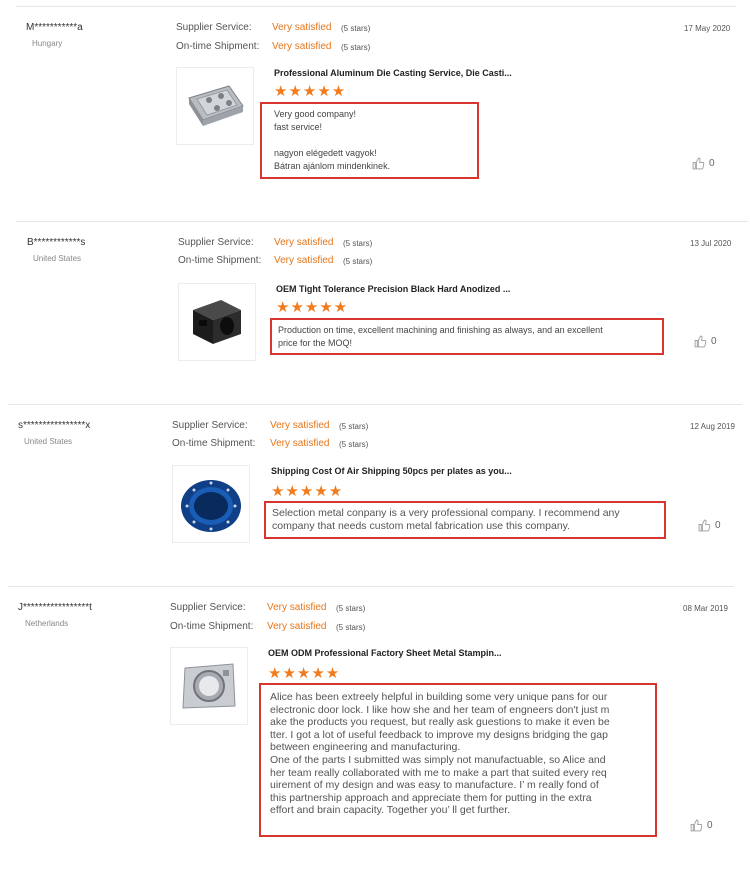 The height and width of the screenshot is (892, 750). Describe the element at coordinates (54, 27) in the screenshot. I see `reviewer-name: M***********a` at that location.